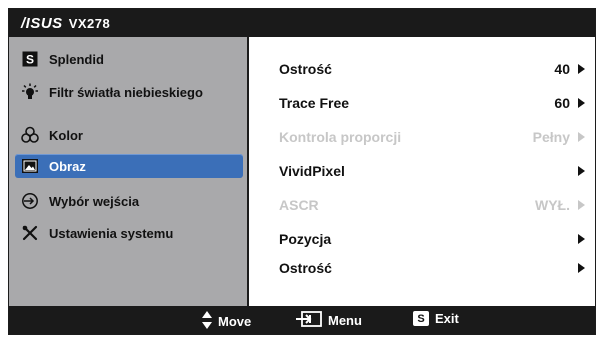 The height and width of the screenshot is (341, 604). What do you see at coordinates (65, 23) in the screenshot?
I see `brand: /ISUS VX278` at bounding box center [65, 23].